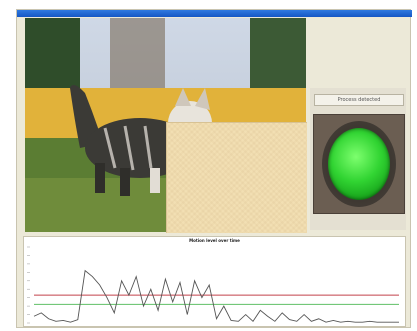 This screenshot has height=331, width=417. Describe the element at coordinates (359, 100) in the screenshot. I see `status-label: Process detected` at that location.